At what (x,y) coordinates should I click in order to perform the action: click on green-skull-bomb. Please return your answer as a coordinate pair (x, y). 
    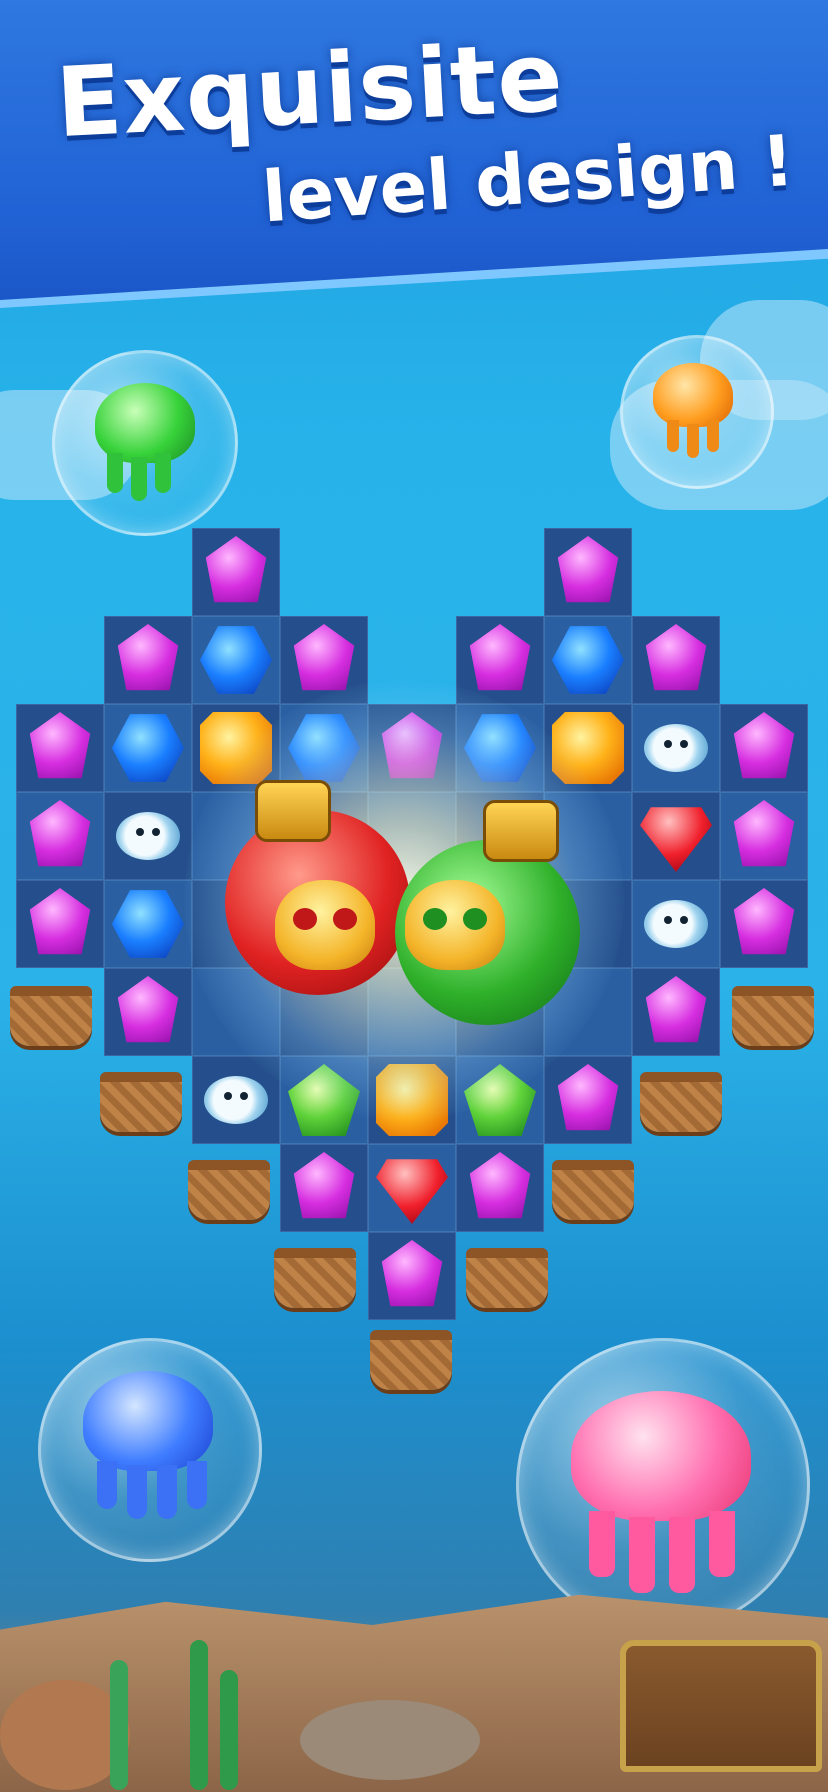
    Looking at the image, I should click on (487, 912).